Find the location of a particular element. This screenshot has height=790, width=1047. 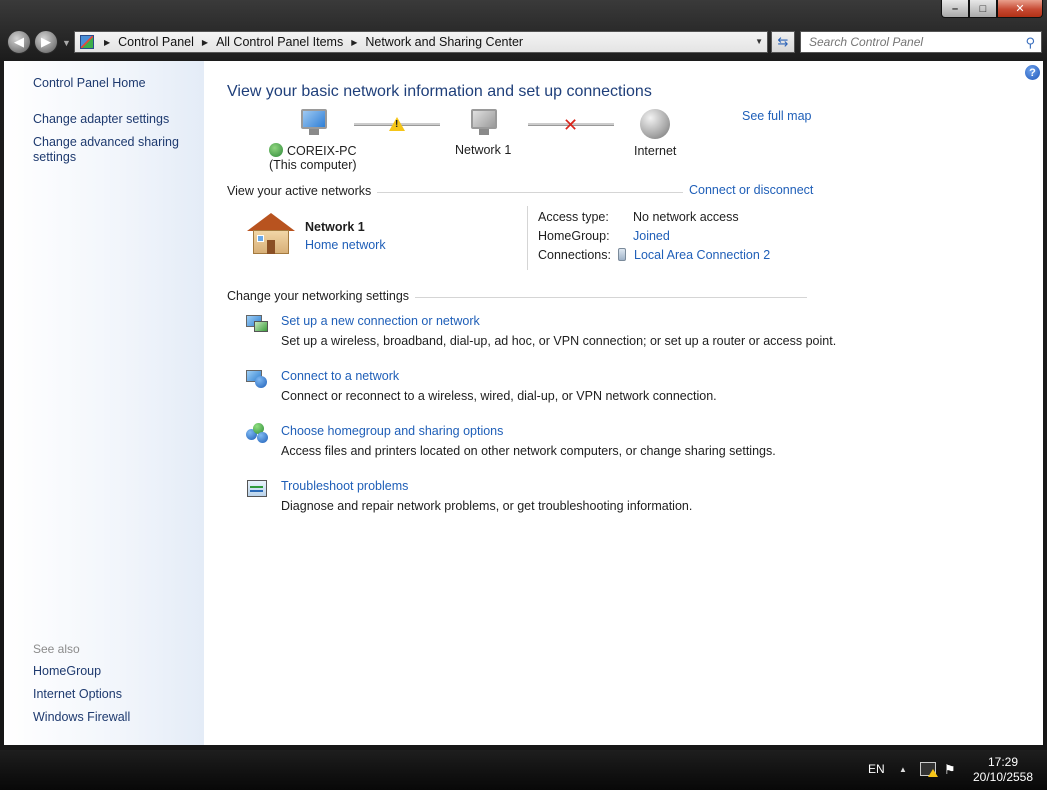

homegroup-sharing-icon is located at coordinates (258, 434).